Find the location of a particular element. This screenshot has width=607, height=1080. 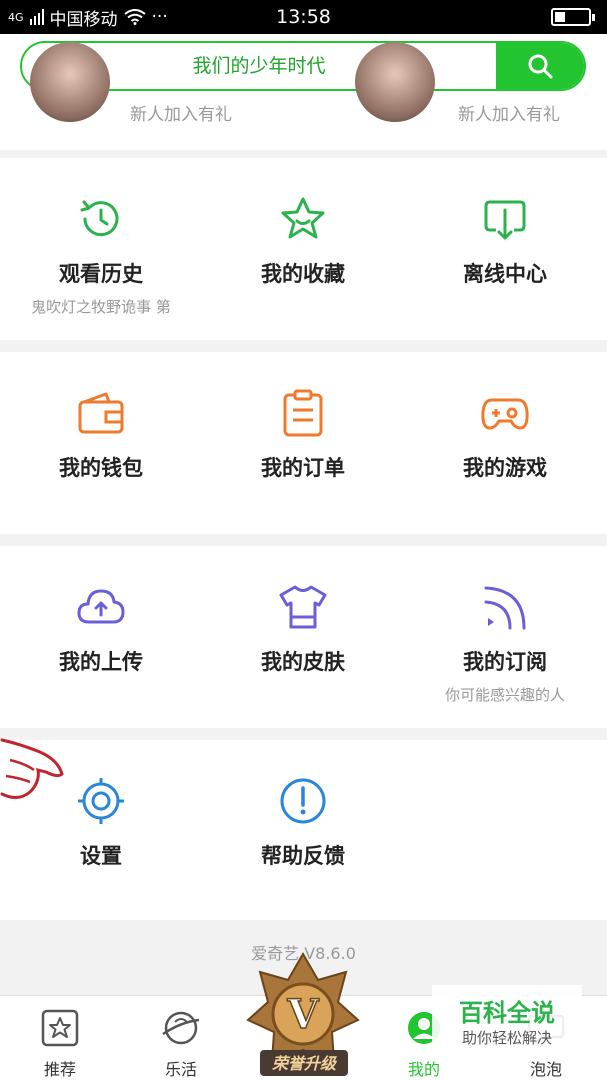

recommend-strip: 新人加入有礼 新人加入有礼 is located at coordinates (303, 96).